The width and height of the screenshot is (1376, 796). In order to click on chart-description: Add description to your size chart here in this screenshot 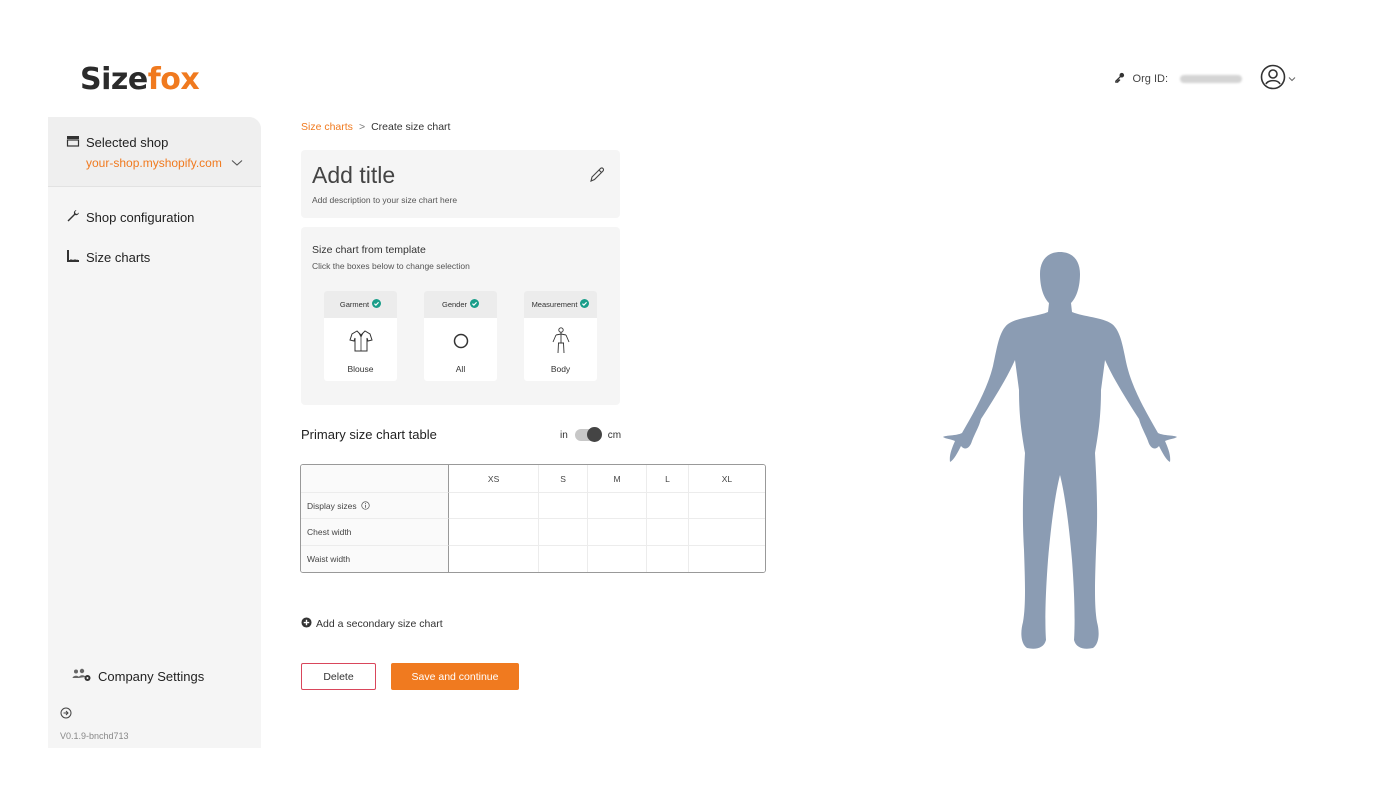, I will do `click(460, 200)`.